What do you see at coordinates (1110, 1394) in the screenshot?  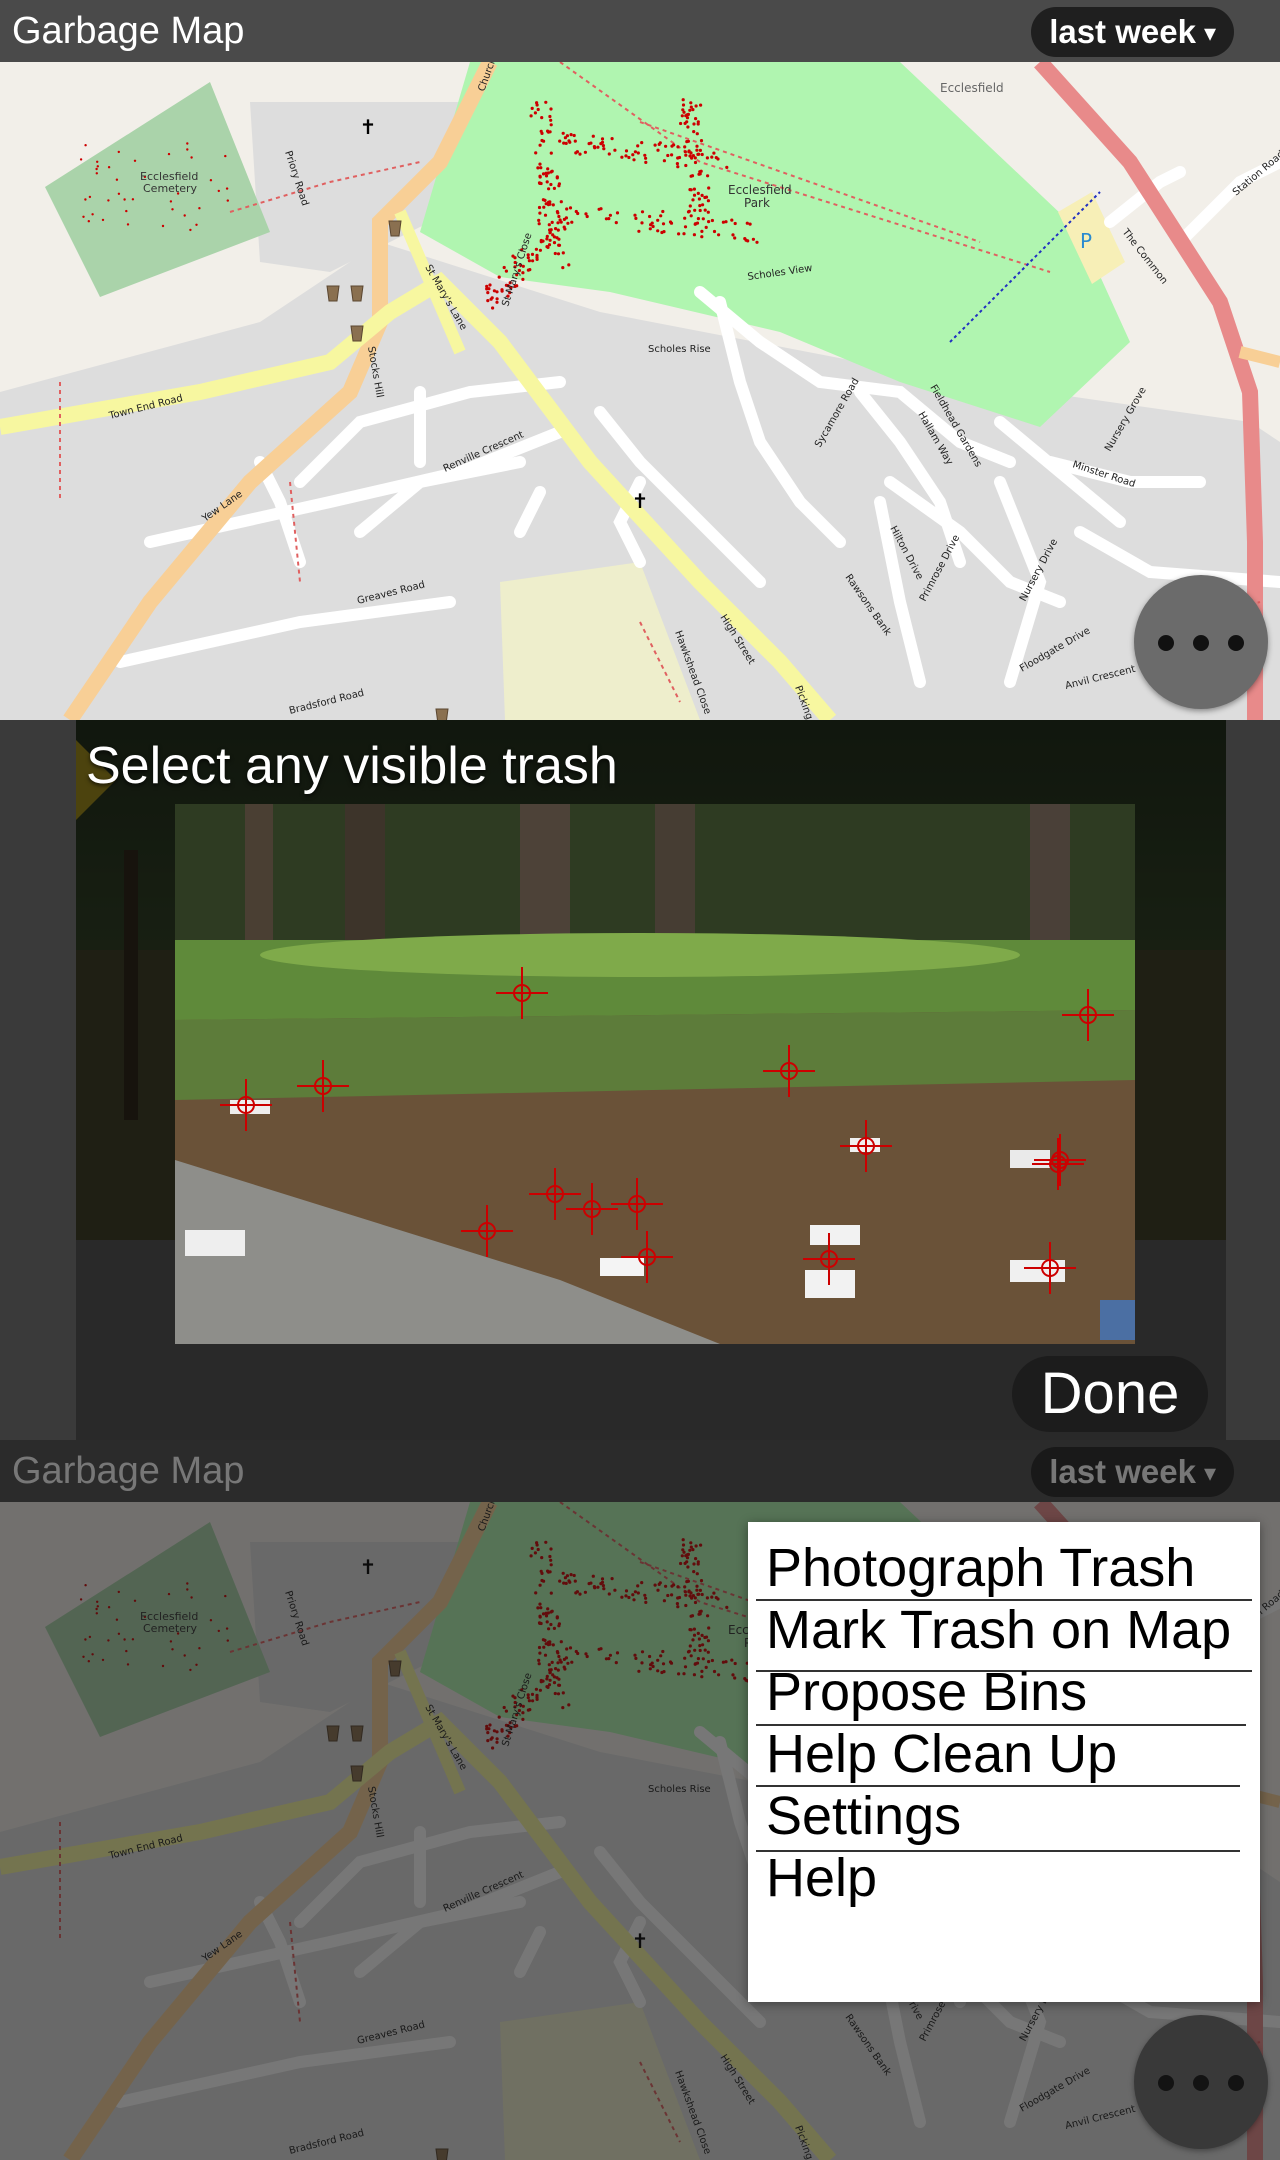 I see `done-button: Done` at bounding box center [1110, 1394].